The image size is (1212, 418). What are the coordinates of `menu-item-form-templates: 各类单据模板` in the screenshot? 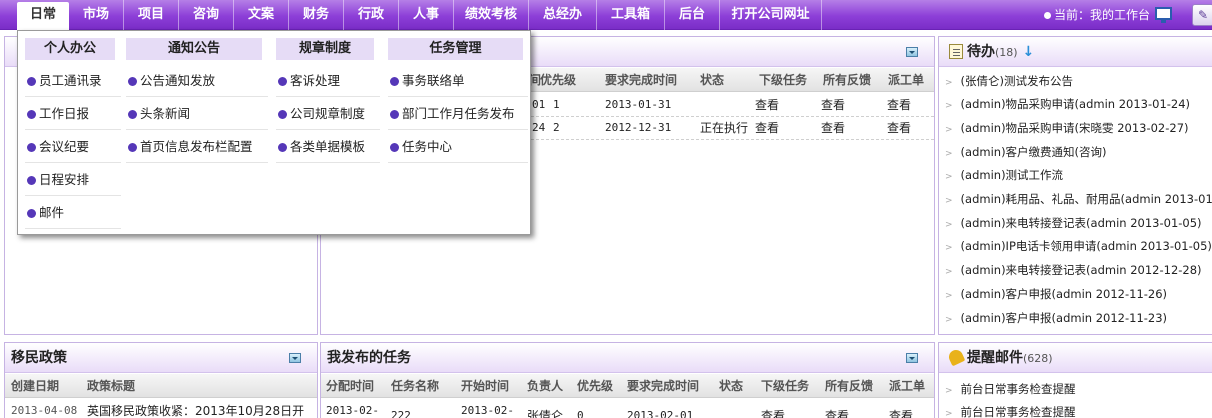 It's located at (328, 147).